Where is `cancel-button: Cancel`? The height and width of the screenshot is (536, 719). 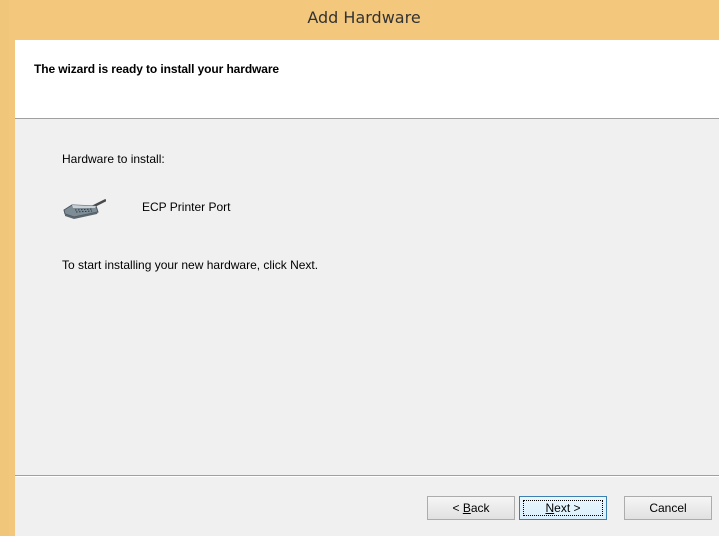 cancel-button: Cancel is located at coordinates (668, 508).